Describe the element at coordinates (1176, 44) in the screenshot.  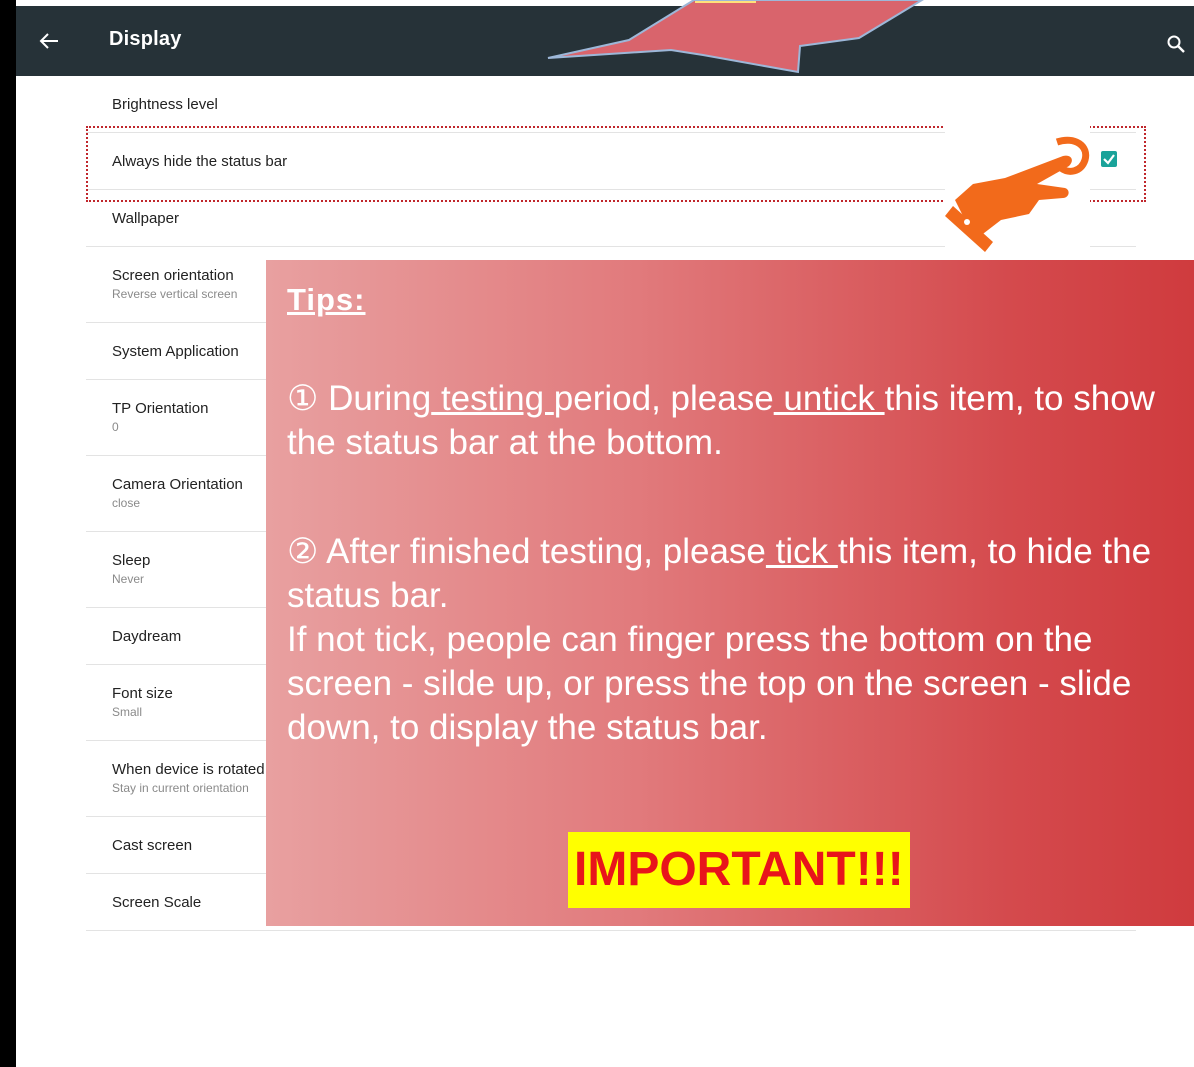
I see `search-icon` at that location.